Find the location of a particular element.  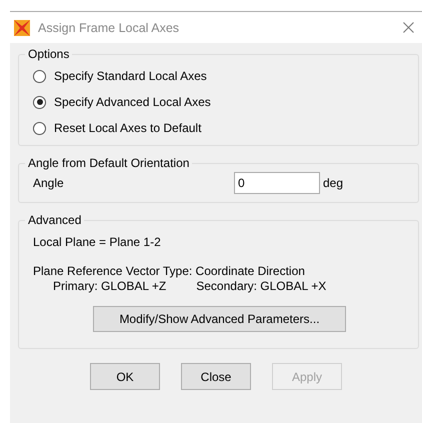

primary-text: Primary: GLOBAL +Z is located at coordinates (109, 286).